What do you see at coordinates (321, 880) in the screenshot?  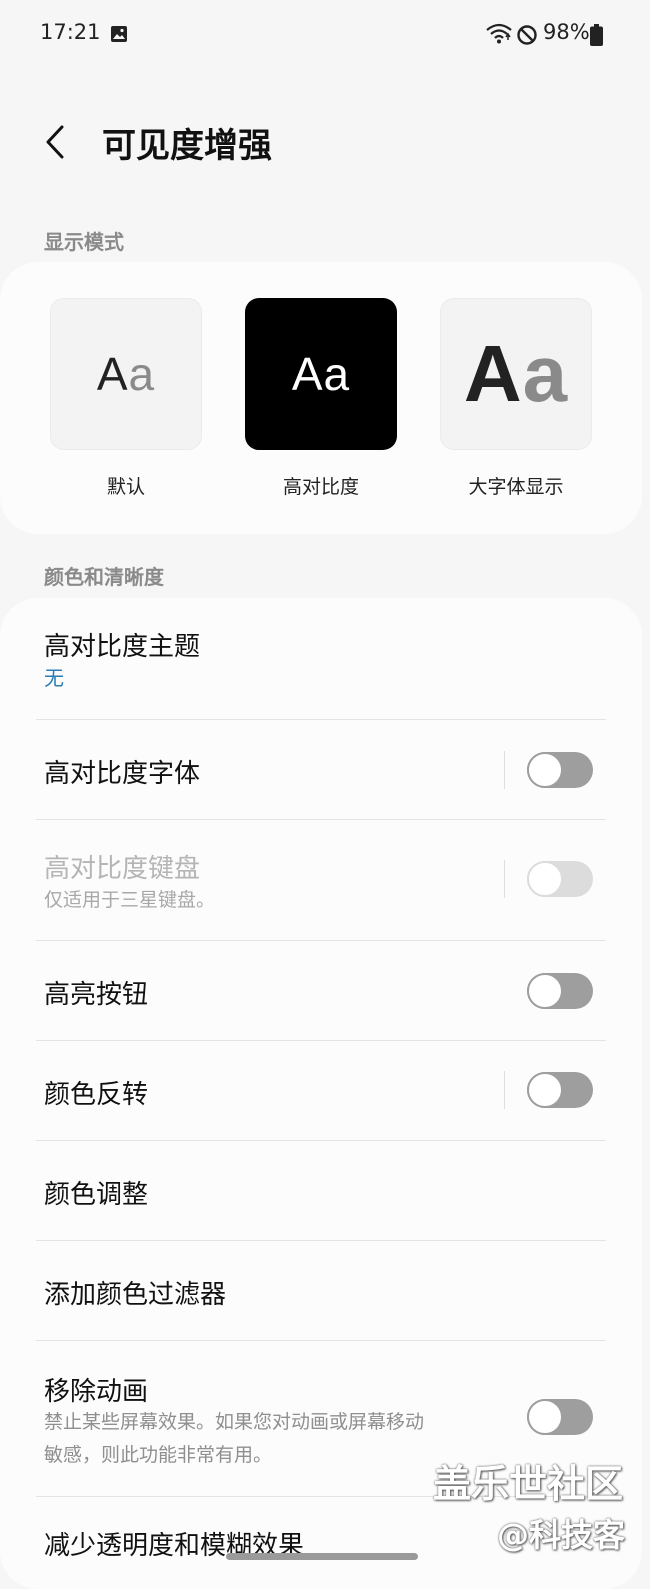 I see `high-contrast-keyboard-row: 高对比度键盘 仅适用于三星键盘。` at bounding box center [321, 880].